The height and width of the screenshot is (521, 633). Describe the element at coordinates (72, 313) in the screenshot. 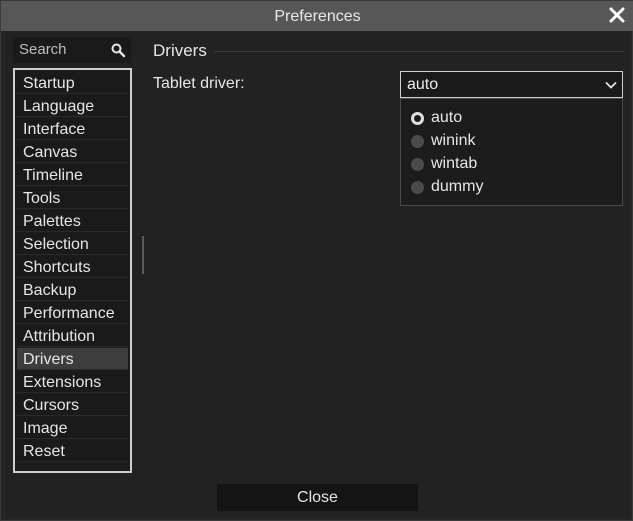

I see `sidebar-item-performance: Performance` at that location.